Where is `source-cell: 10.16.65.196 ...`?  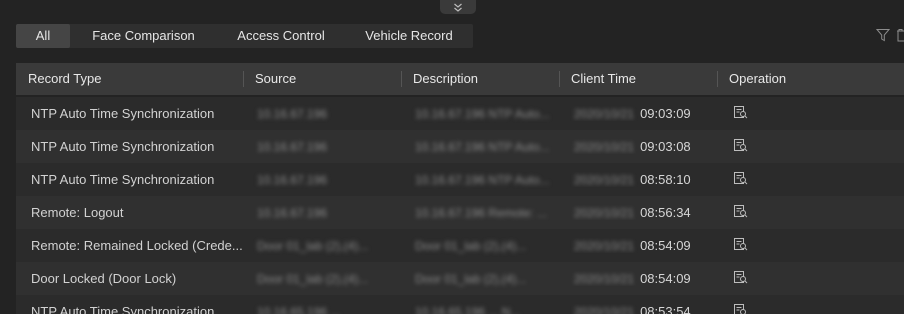 source-cell: 10.16.65.196 ... is located at coordinates (299, 309).